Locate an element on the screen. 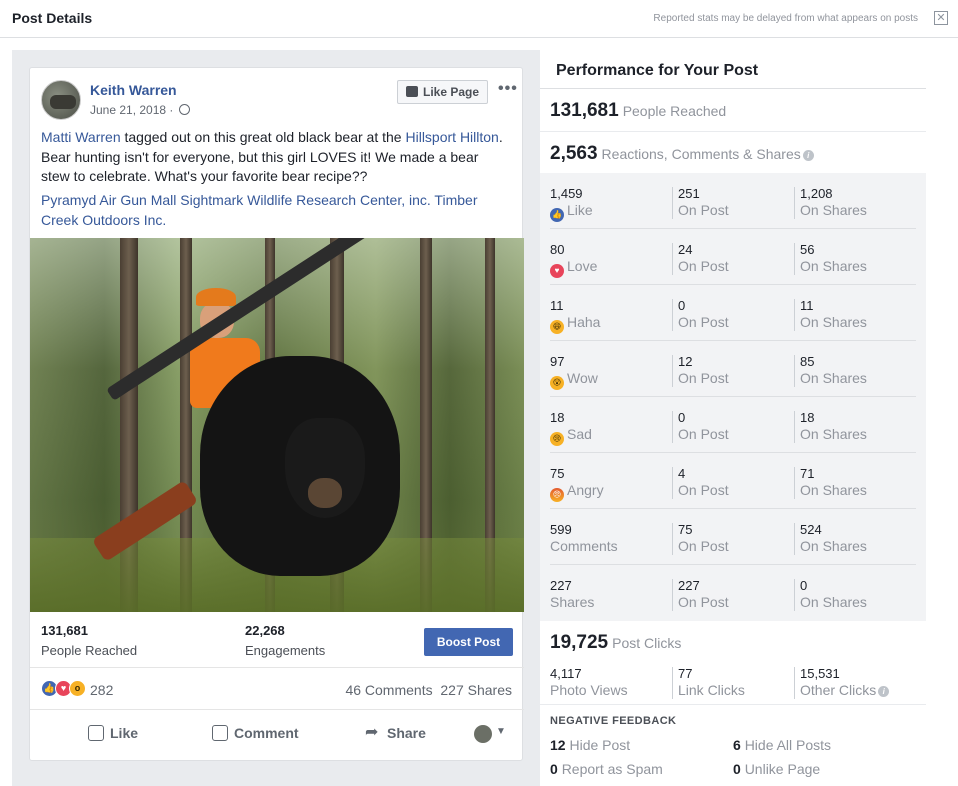  hide-all-posts-stat: 6 Hide All Posts is located at coordinates (782, 745).